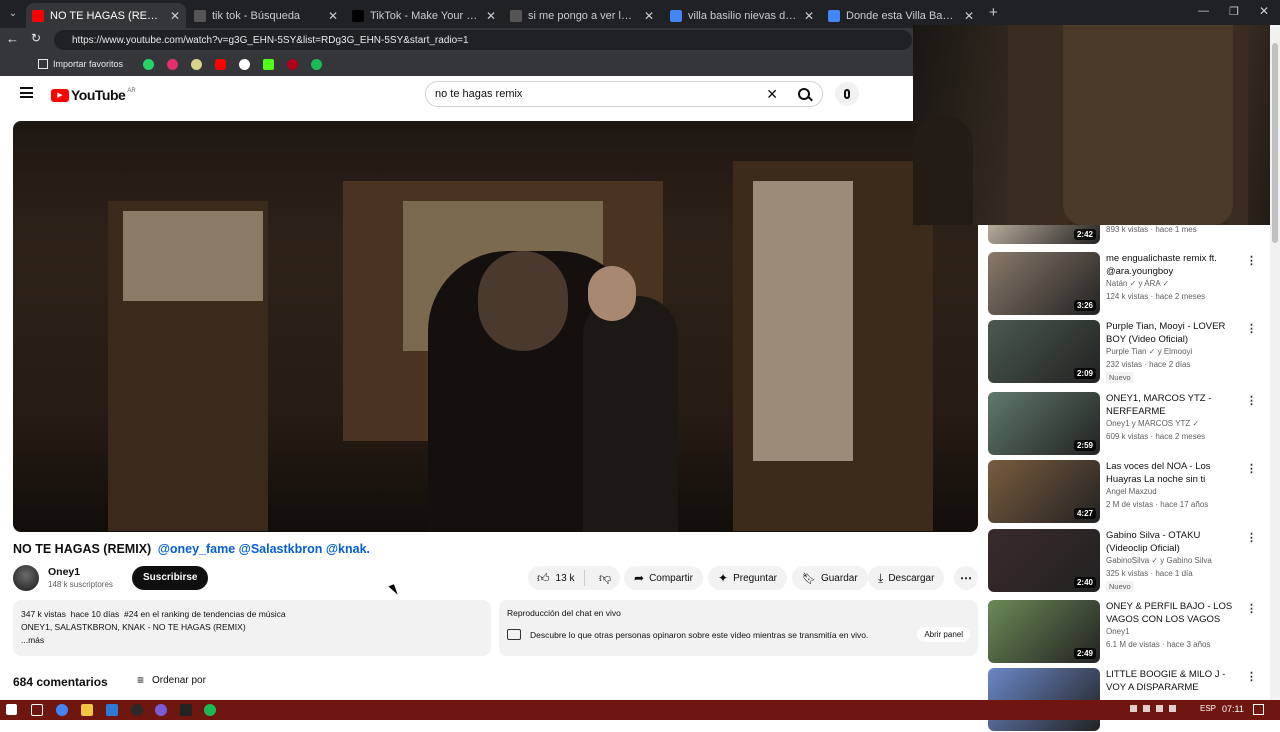 The width and height of the screenshot is (1280, 732). Describe the element at coordinates (106, 15) in the screenshot. I see `browser-tab: NO TE HAGAS (REMIX) @oney✕` at that location.